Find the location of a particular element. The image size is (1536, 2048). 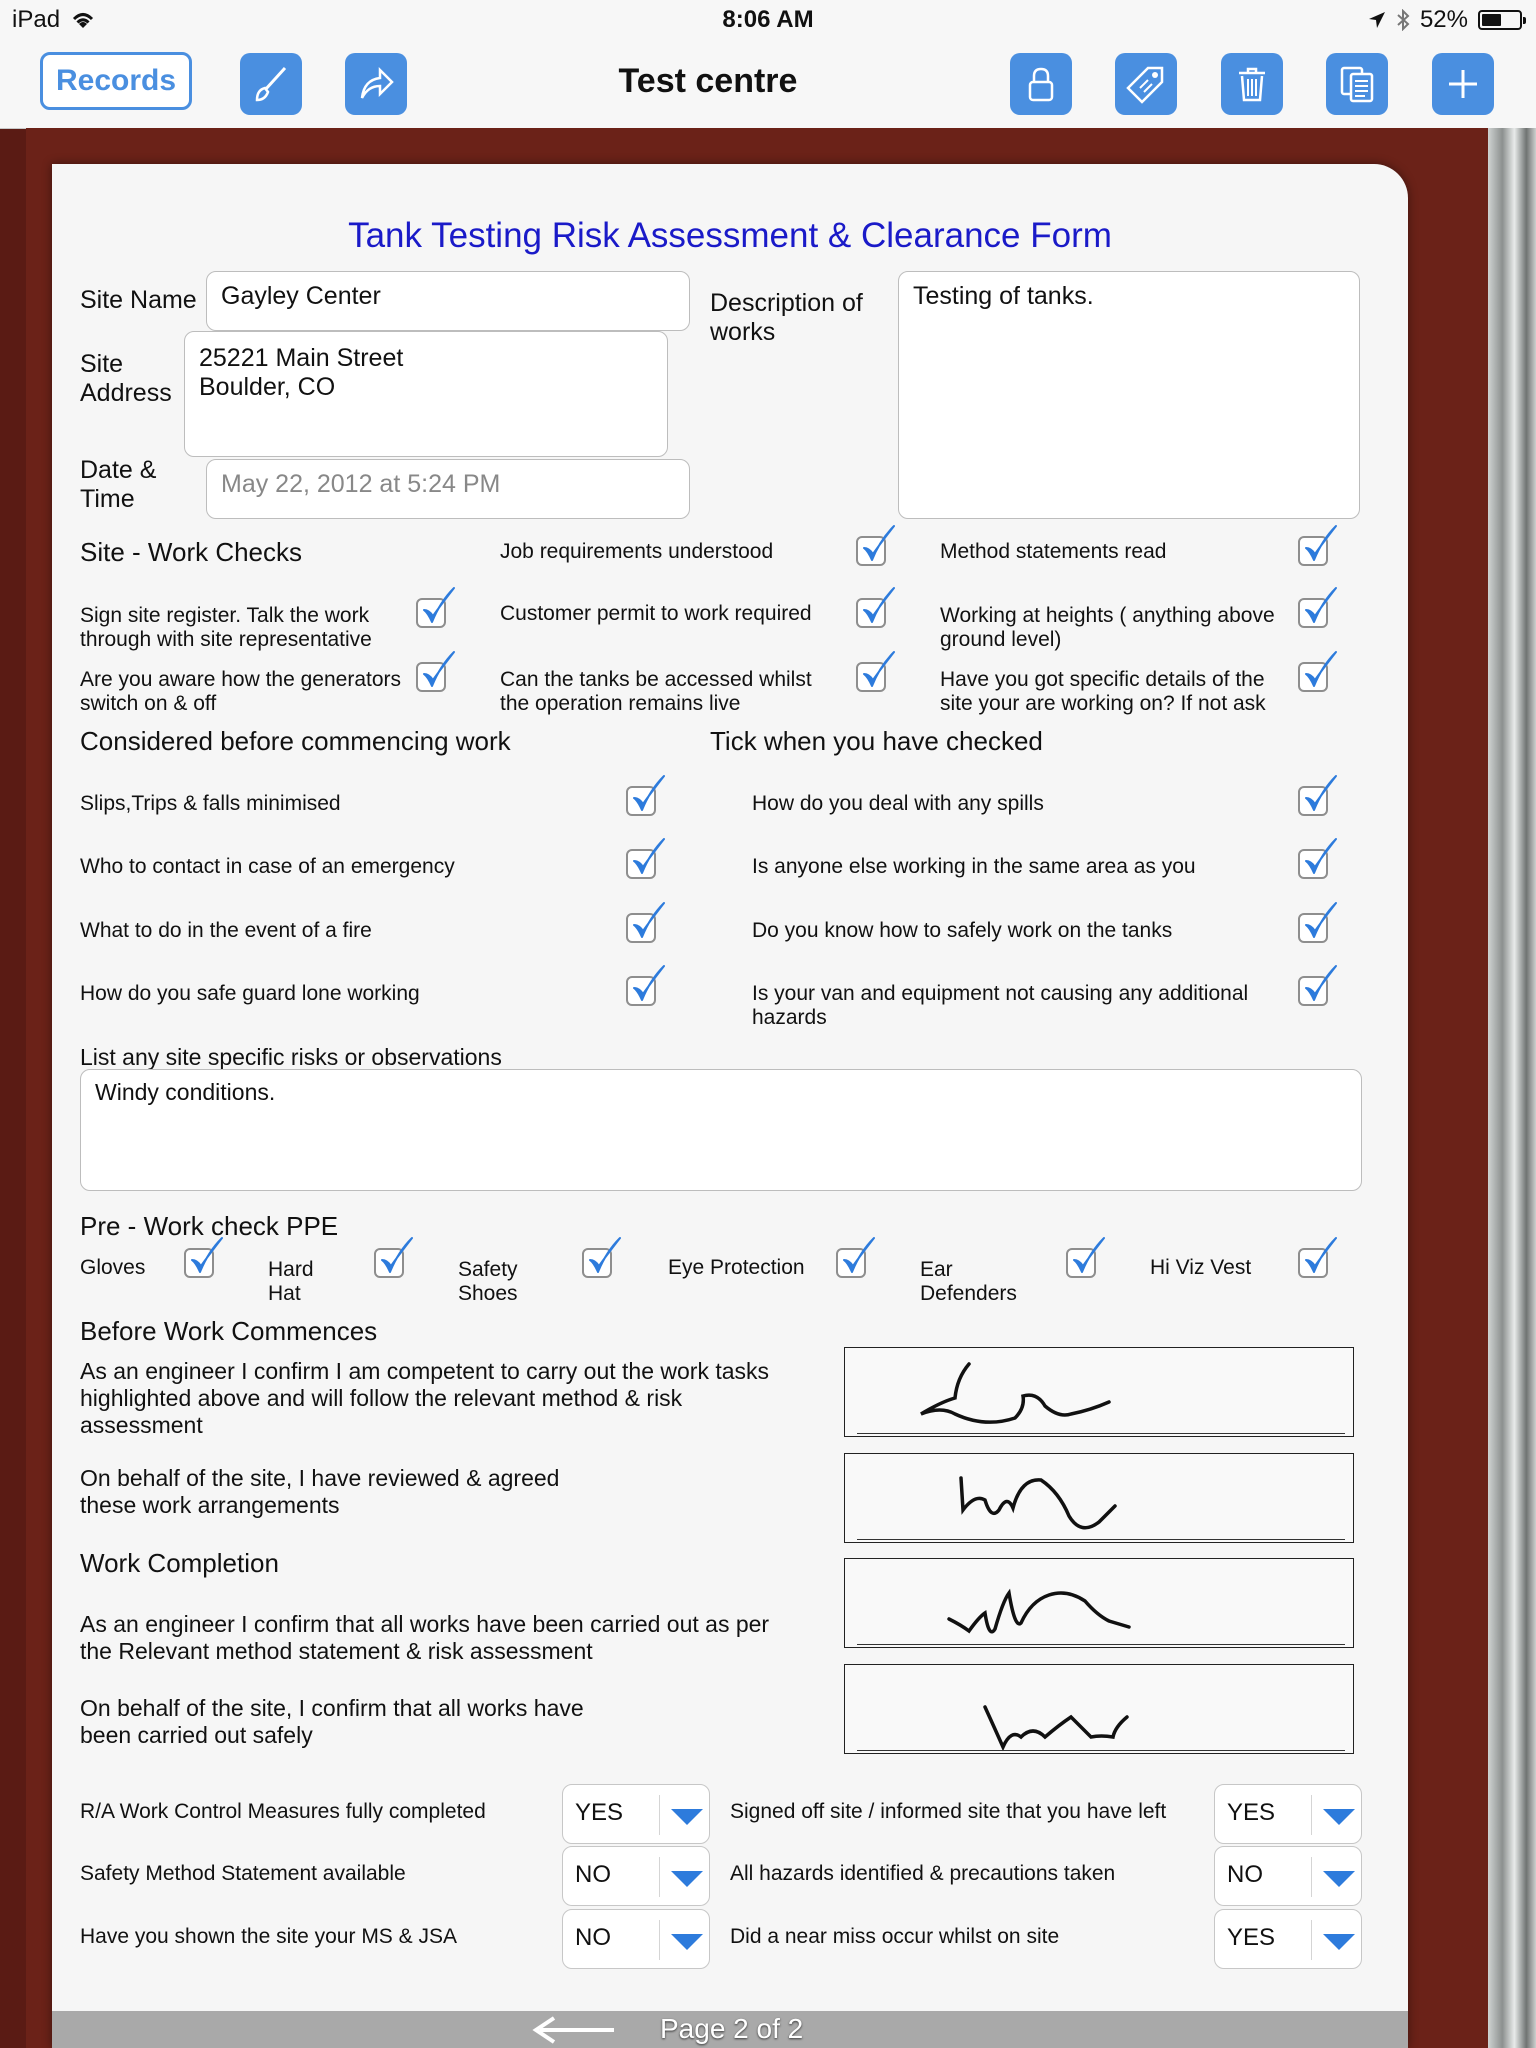

status-bar: iPad 8:06 AM 52% is located at coordinates (768, 20).